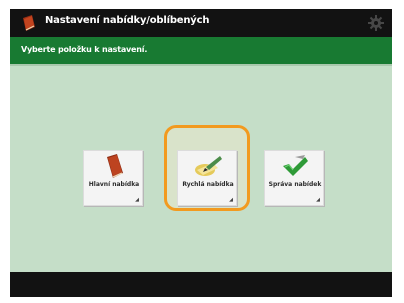  What do you see at coordinates (295, 184) in the screenshot?
I see `tile-label: Správa nabídek` at bounding box center [295, 184].